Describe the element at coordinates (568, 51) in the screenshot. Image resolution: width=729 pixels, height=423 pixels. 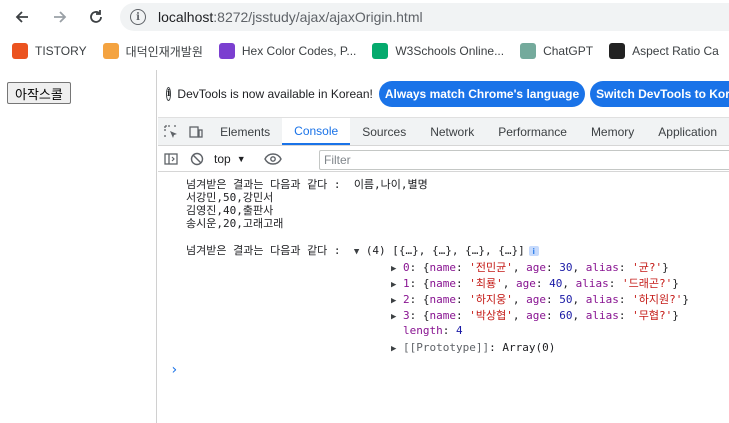
I see `bookmark-label: ChatGPT` at that location.